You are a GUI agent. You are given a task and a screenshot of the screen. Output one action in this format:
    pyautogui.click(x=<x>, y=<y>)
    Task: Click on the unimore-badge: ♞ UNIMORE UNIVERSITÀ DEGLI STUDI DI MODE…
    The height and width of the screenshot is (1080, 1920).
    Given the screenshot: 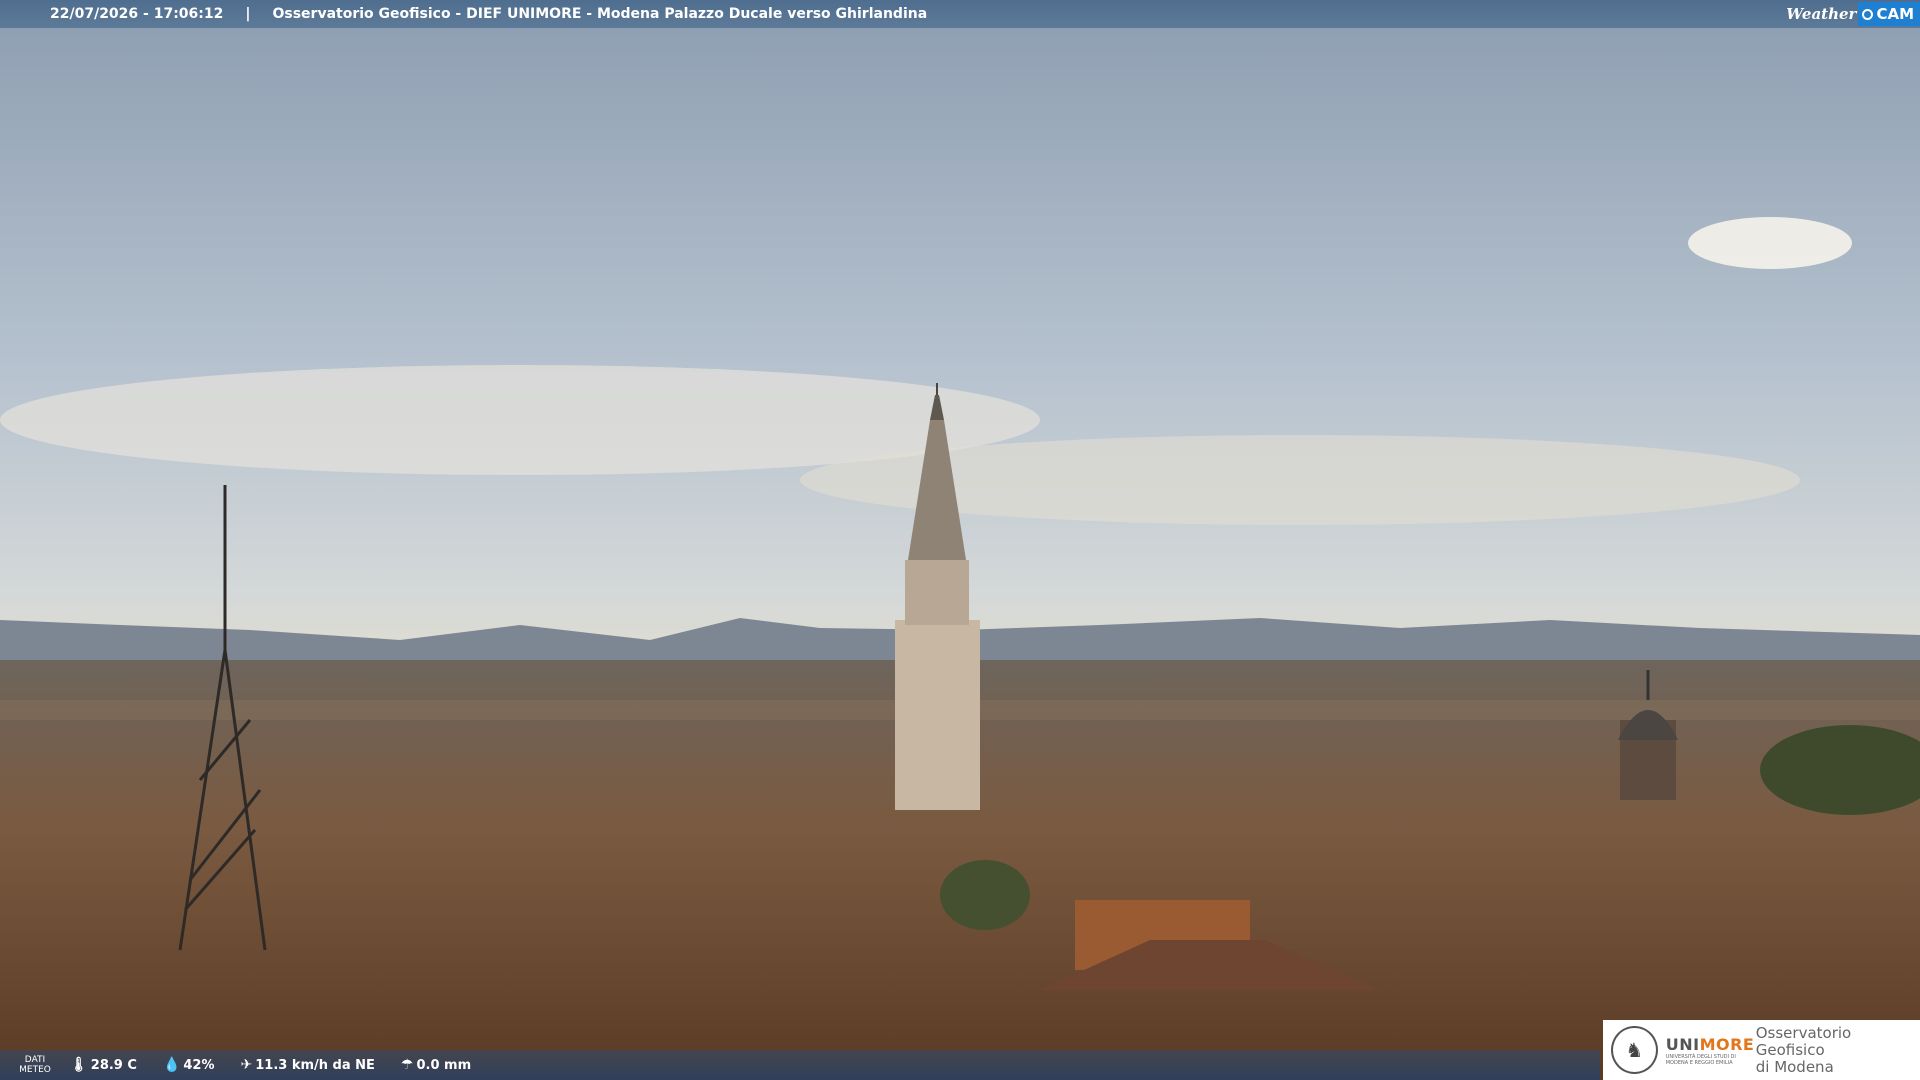 What is the action you would take?
    pyautogui.click(x=1761, y=1050)
    